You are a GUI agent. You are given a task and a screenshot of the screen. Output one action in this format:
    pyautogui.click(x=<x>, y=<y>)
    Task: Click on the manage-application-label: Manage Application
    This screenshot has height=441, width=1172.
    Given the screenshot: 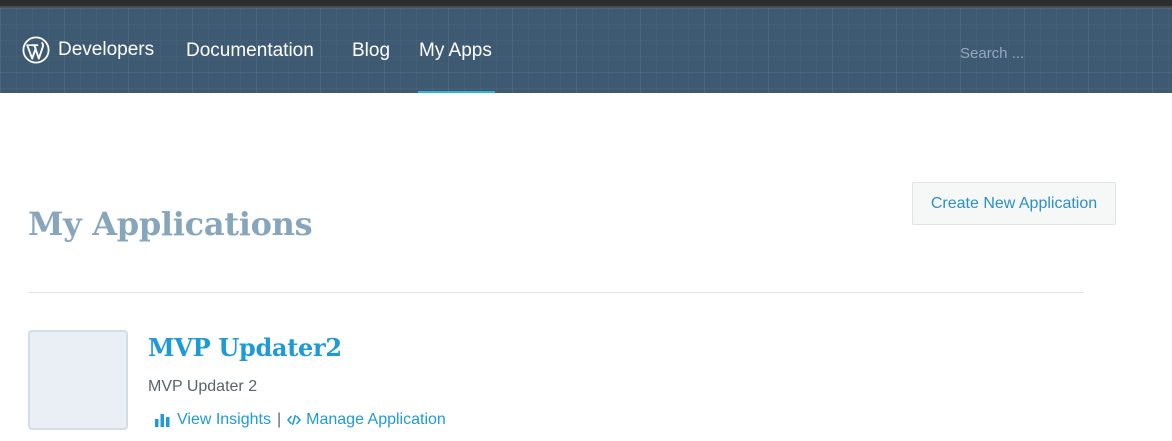 What is the action you would take?
    pyautogui.click(x=376, y=419)
    